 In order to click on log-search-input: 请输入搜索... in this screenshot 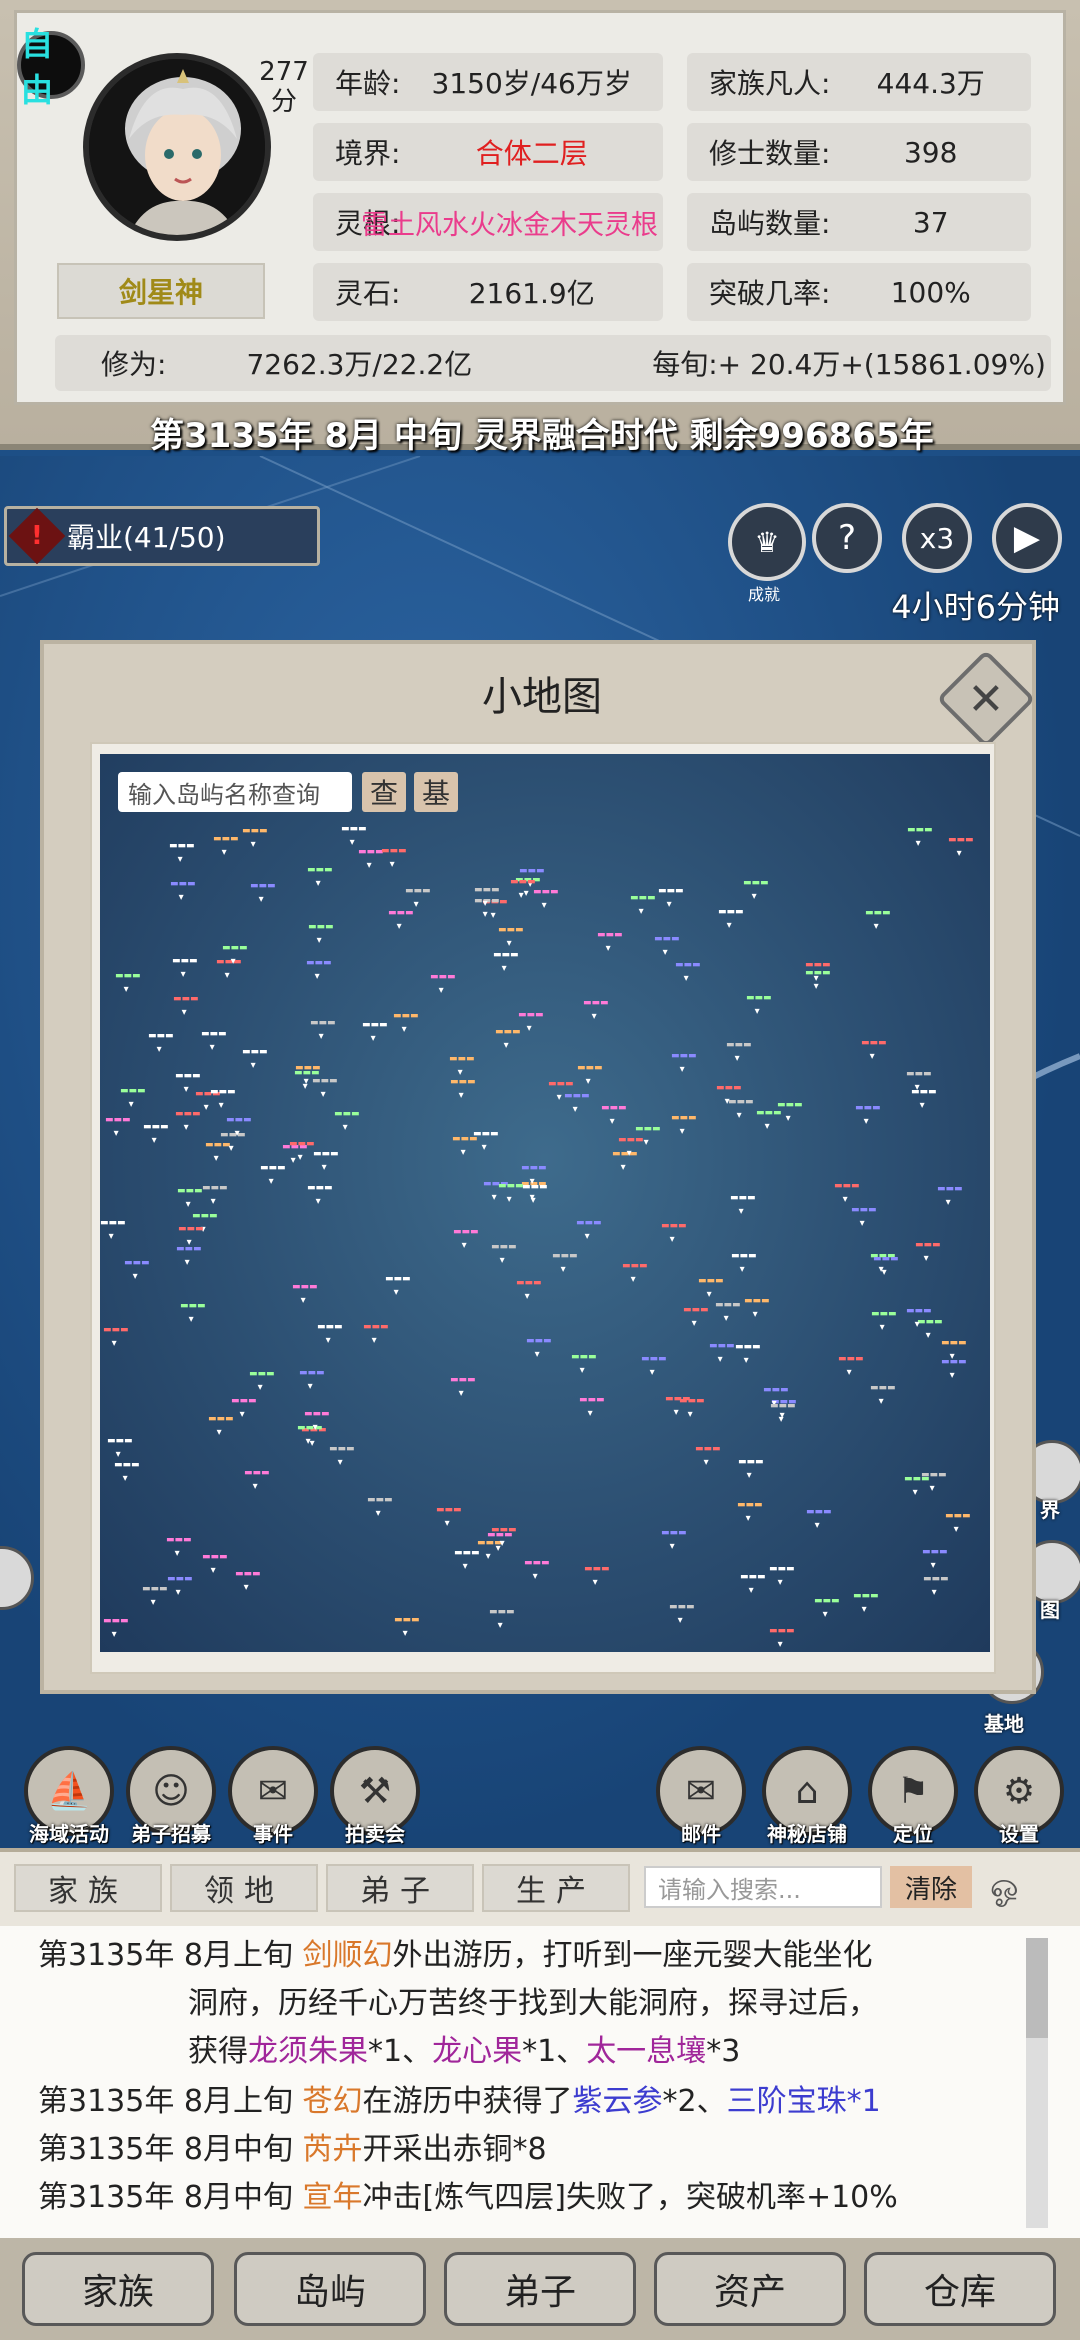, I will do `click(763, 1887)`.